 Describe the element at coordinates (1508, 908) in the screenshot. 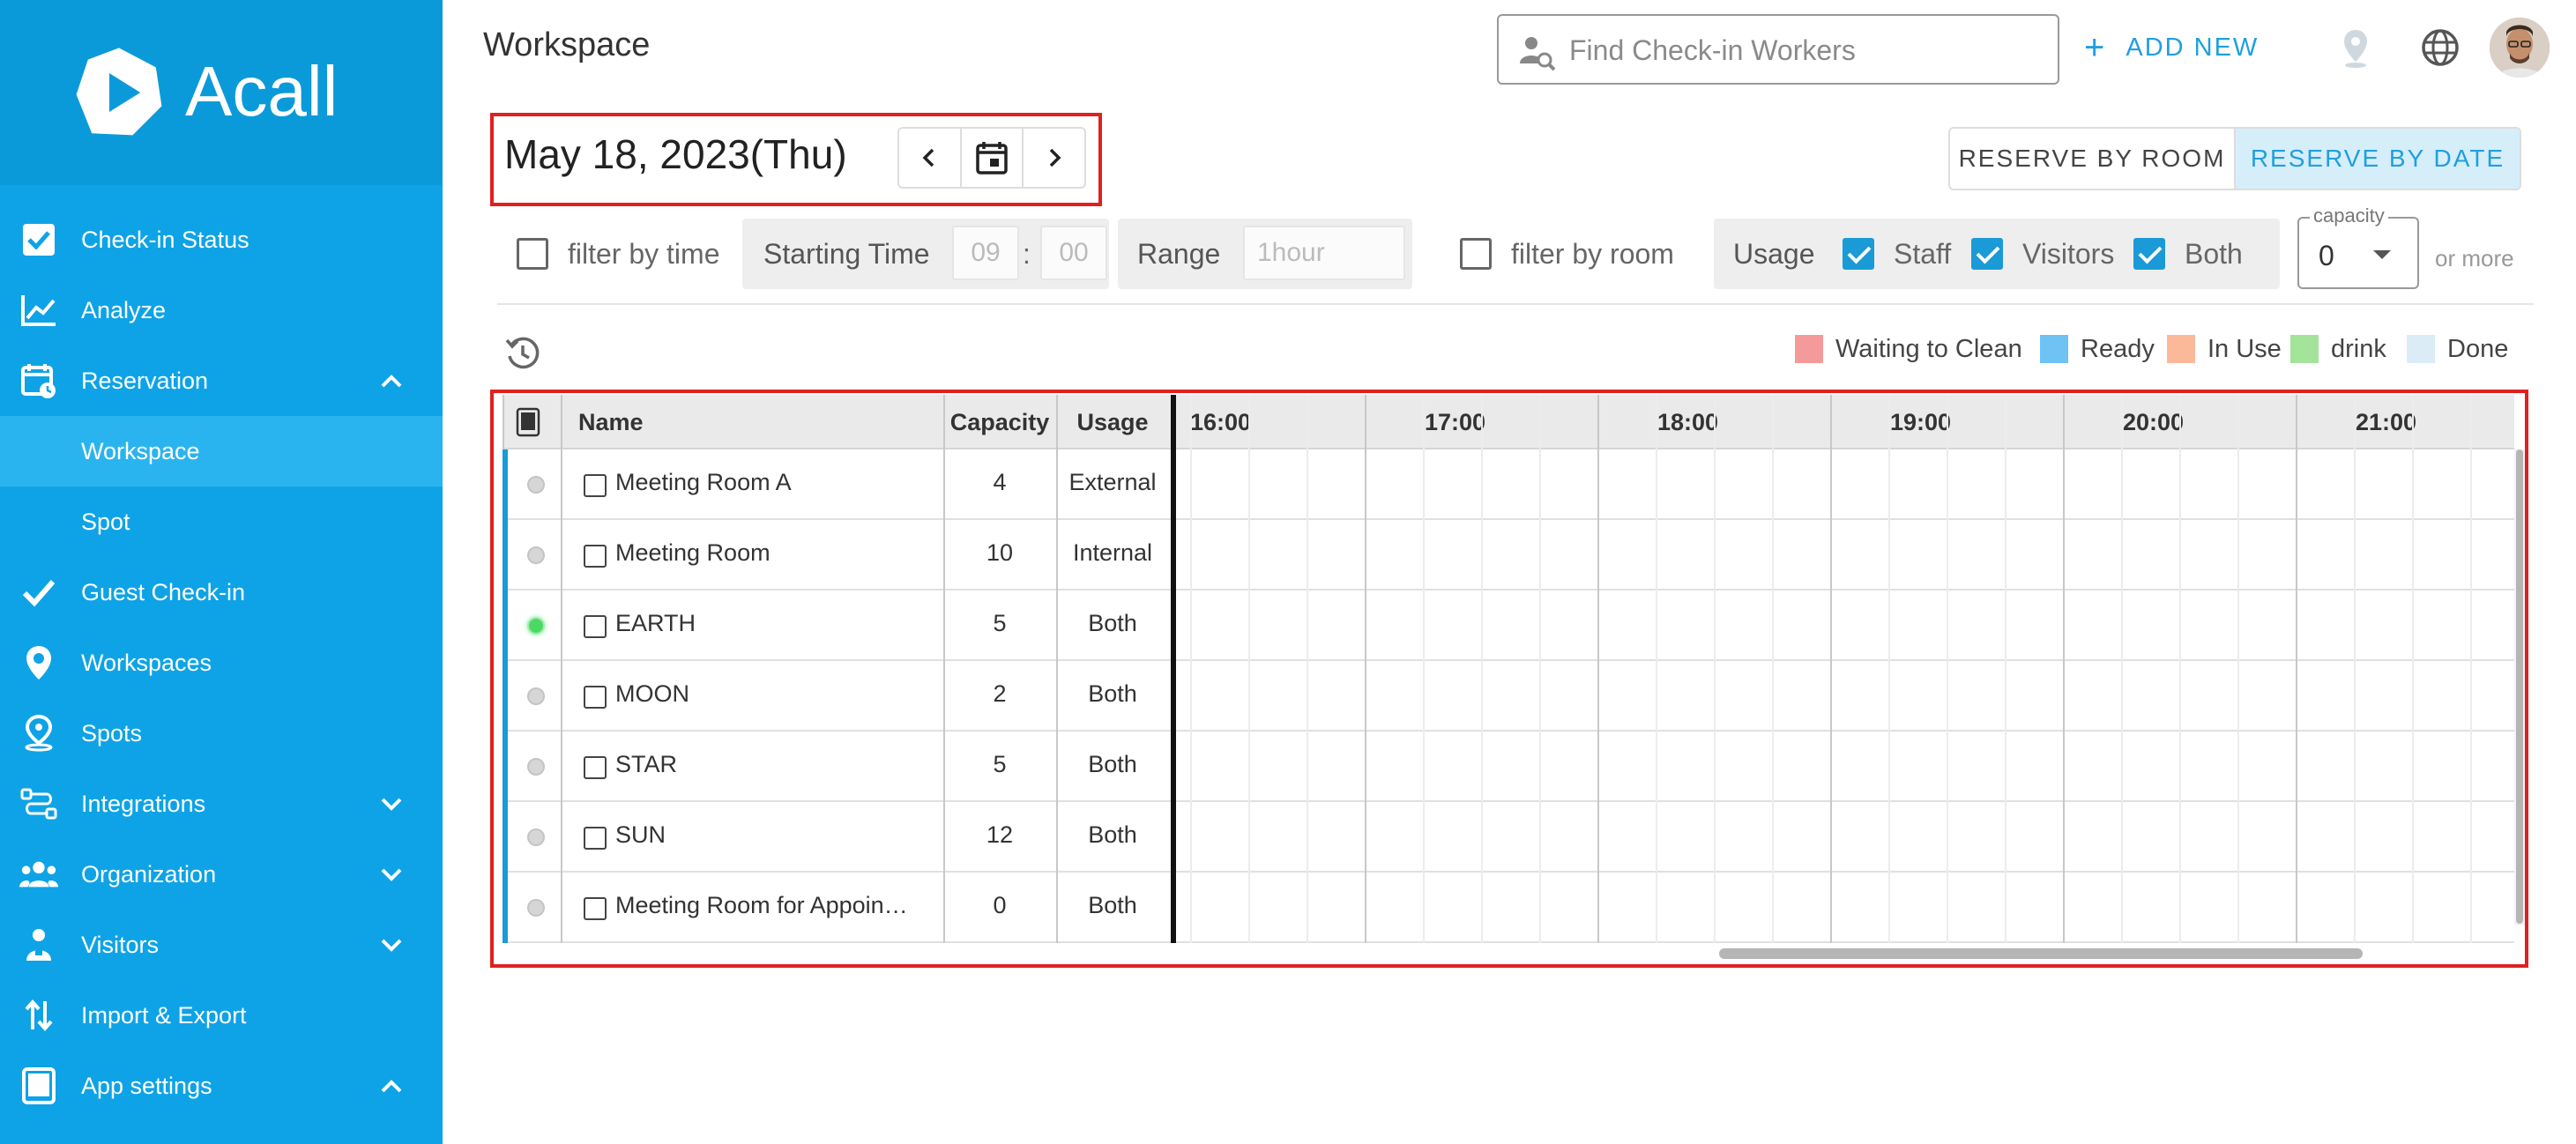

I see `table-row: Meeting Room for Appoin… 0 Both` at that location.